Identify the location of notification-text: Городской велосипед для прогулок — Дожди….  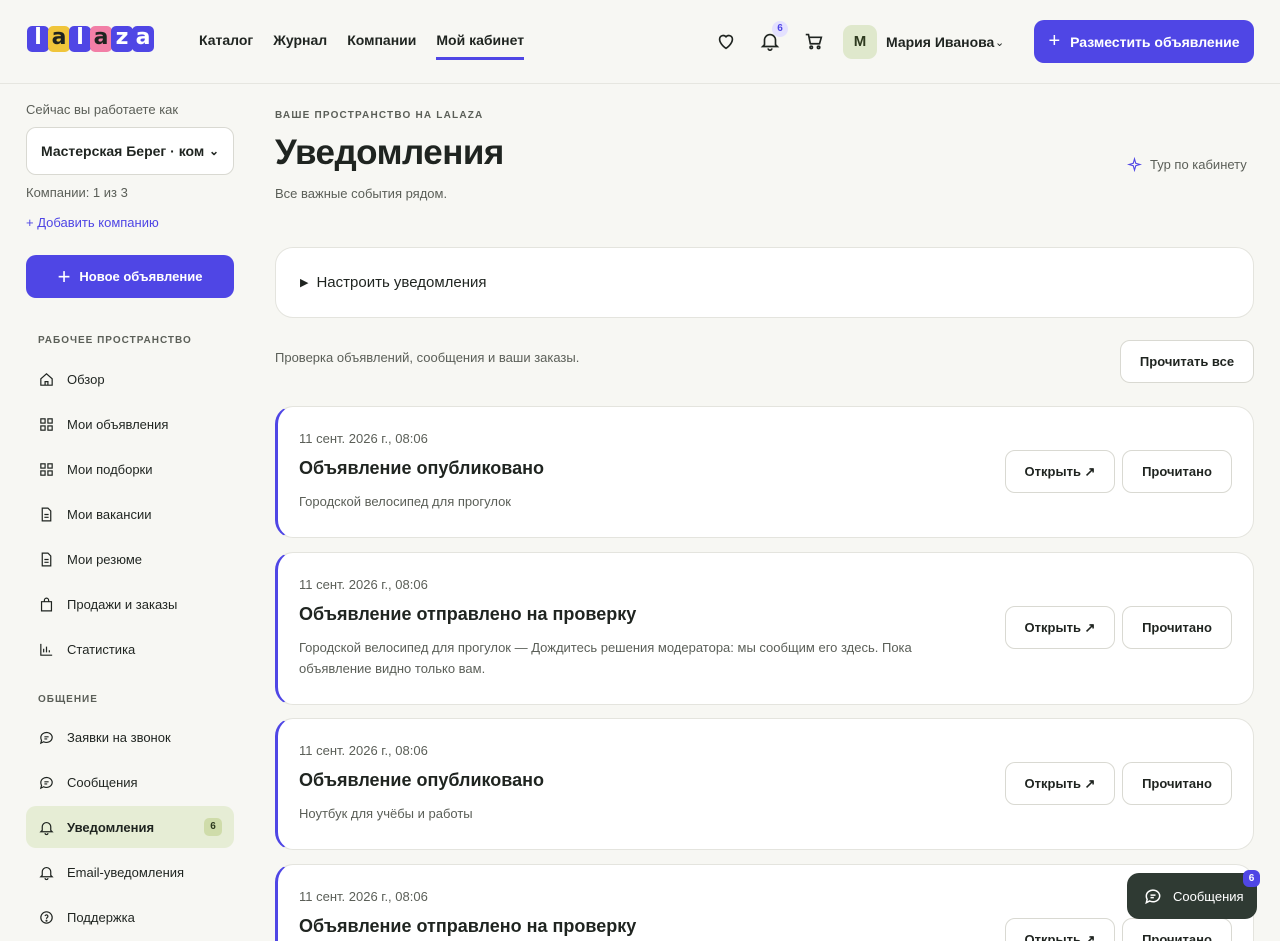
(605, 658).